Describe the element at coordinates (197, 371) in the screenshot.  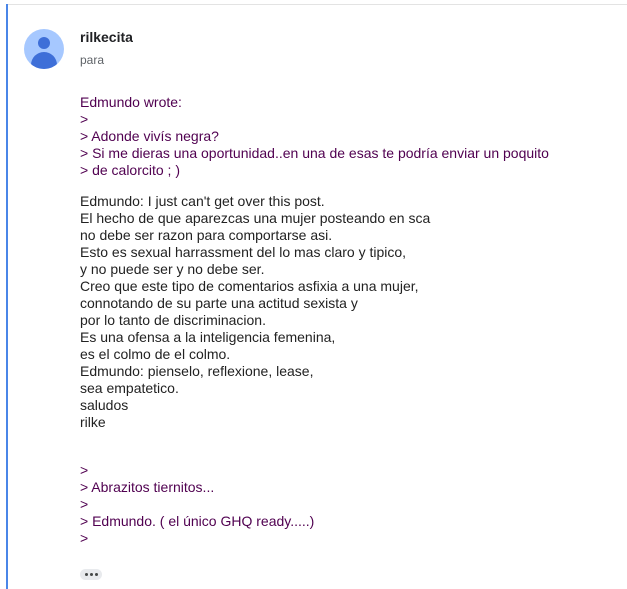
I see `body-line: Edmundo: pienselo, reflexione, lease,` at that location.